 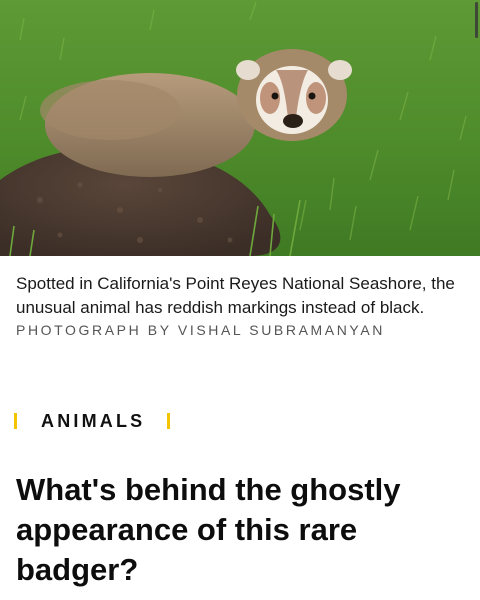 I want to click on section-tag: ANIMALS, so click(x=92, y=421).